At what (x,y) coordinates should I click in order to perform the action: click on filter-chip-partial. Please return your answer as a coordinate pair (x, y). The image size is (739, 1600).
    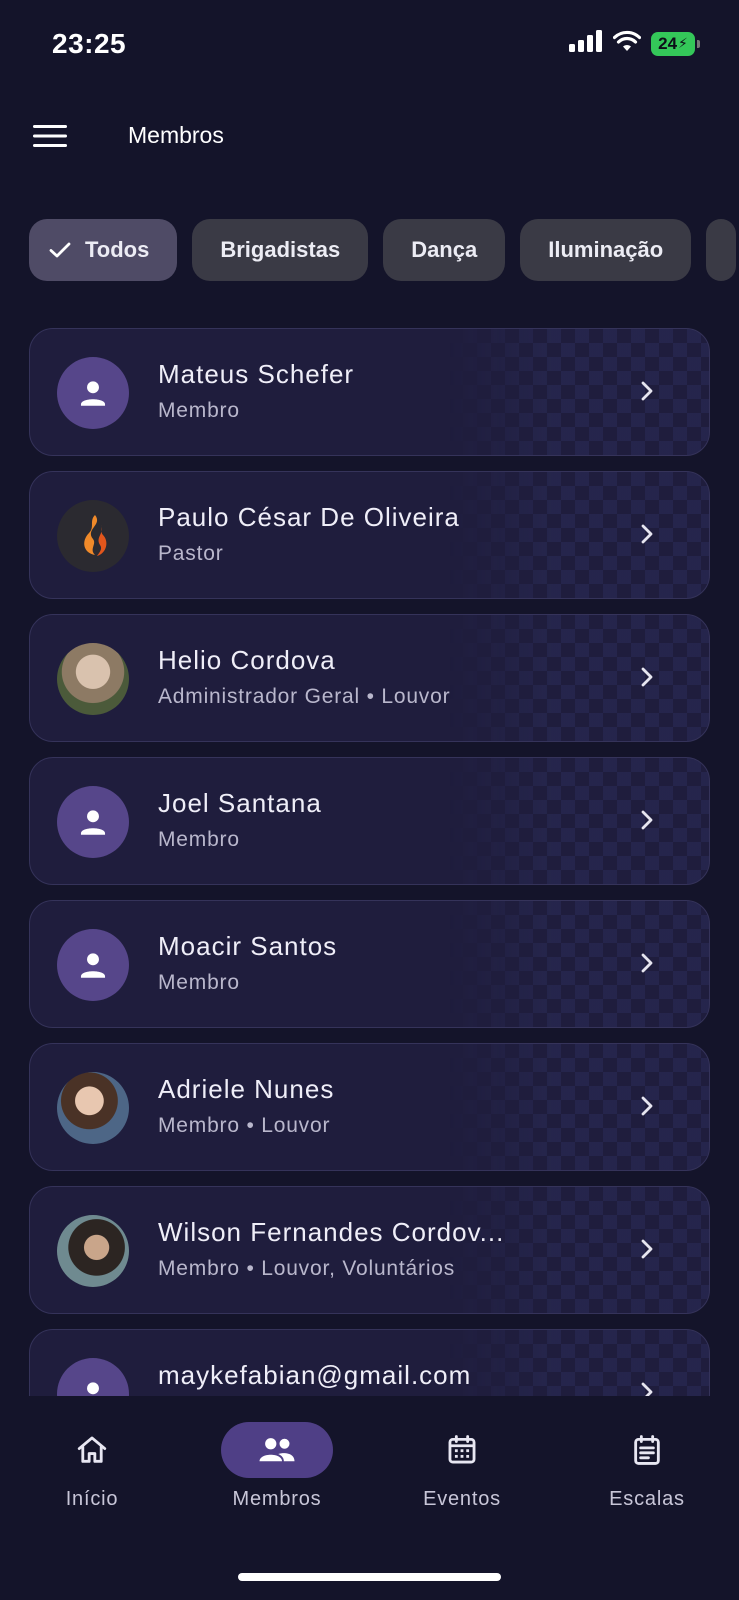
    Looking at the image, I should click on (721, 250).